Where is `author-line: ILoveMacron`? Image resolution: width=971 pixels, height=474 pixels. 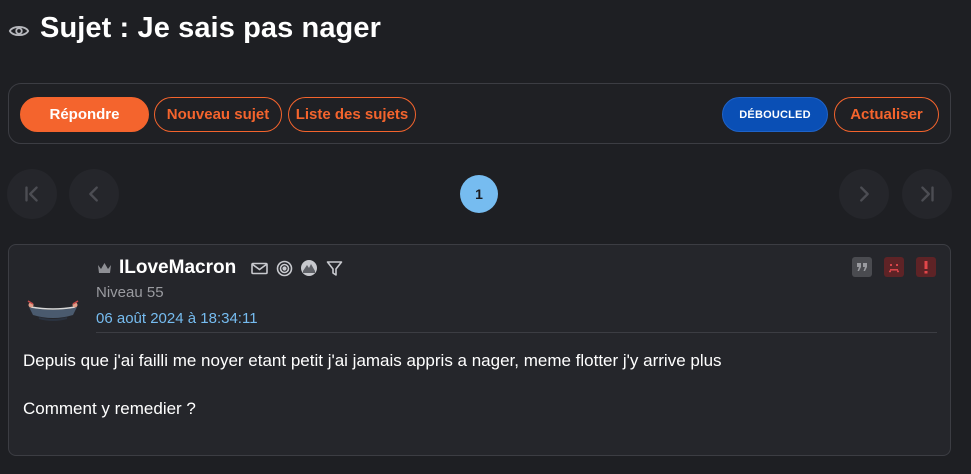 author-line: ILoveMacron is located at coordinates (223, 268).